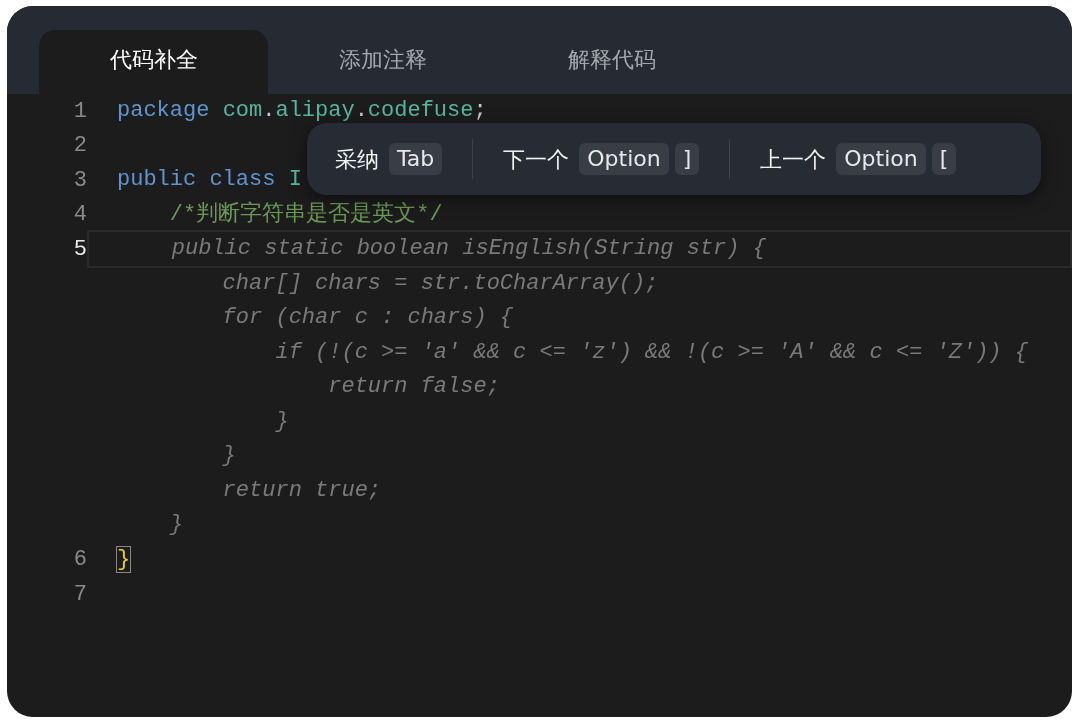  What do you see at coordinates (611, 62) in the screenshot?
I see `tab: 解释代码` at bounding box center [611, 62].